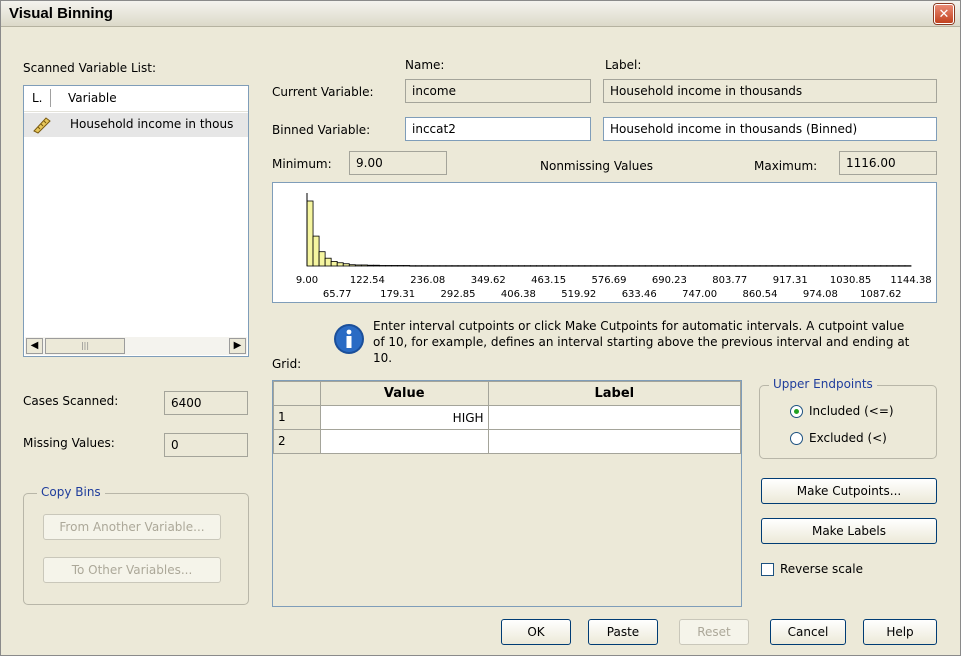 The width and height of the screenshot is (961, 656). What do you see at coordinates (614, 393) in the screenshot?
I see `grid-column-label: Label` at bounding box center [614, 393].